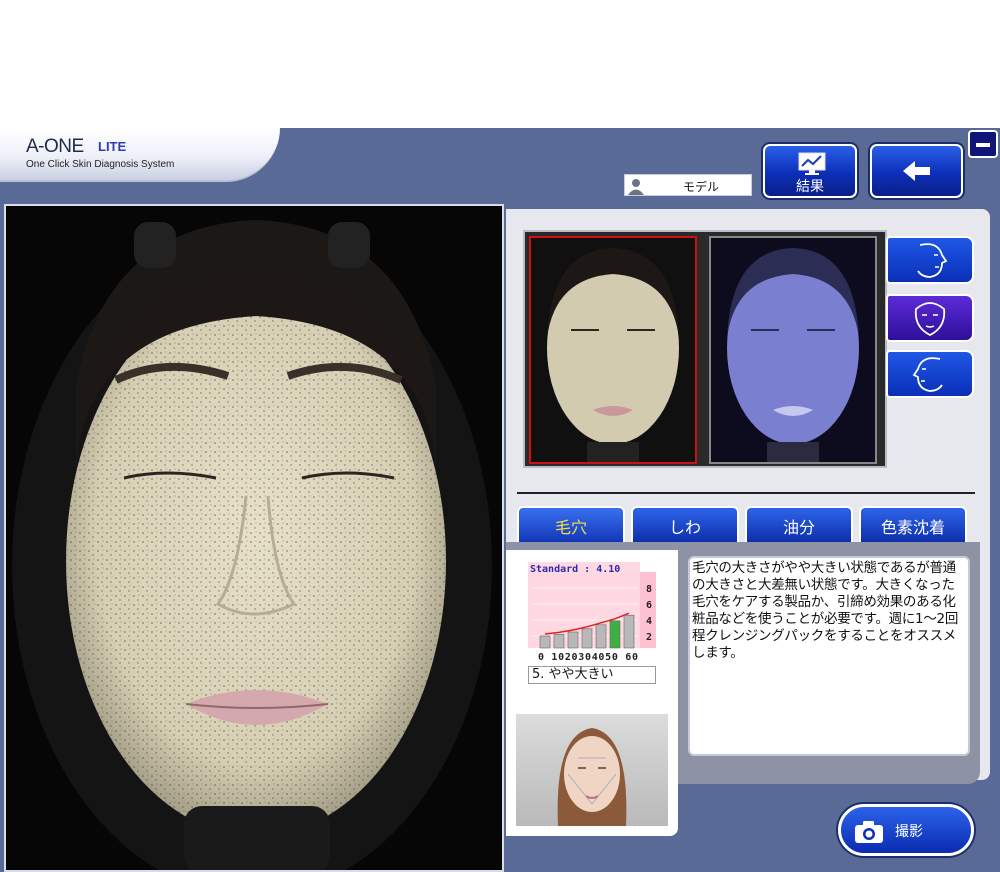 The image size is (1000, 872). I want to click on user-name: モデル, so click(700, 187).